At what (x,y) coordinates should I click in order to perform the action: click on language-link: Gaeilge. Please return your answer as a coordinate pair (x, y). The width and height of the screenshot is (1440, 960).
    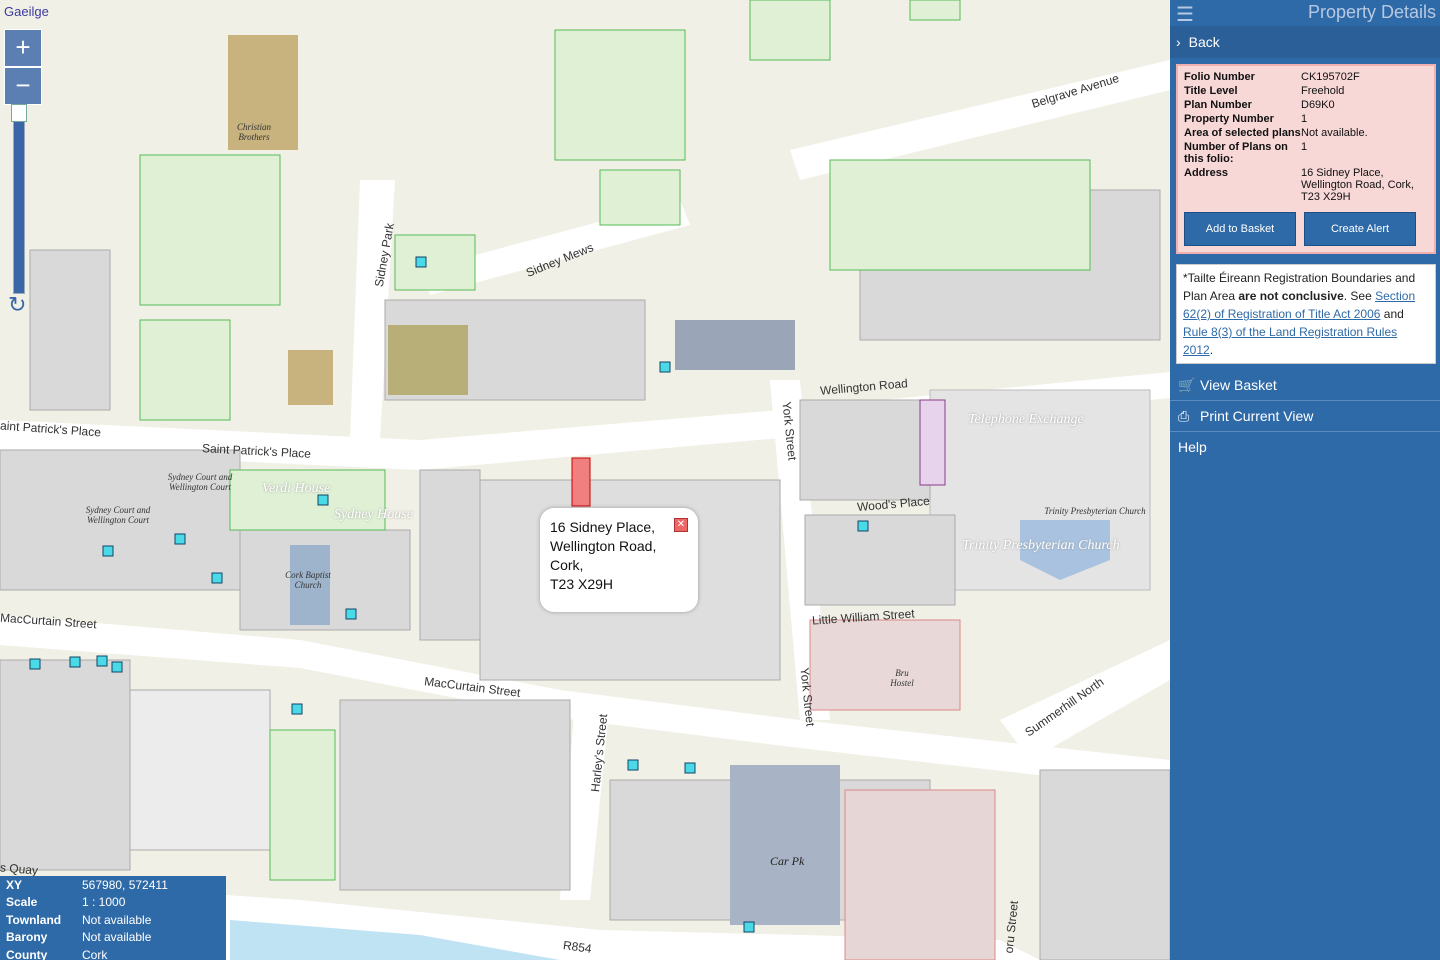
    Looking at the image, I should click on (26, 11).